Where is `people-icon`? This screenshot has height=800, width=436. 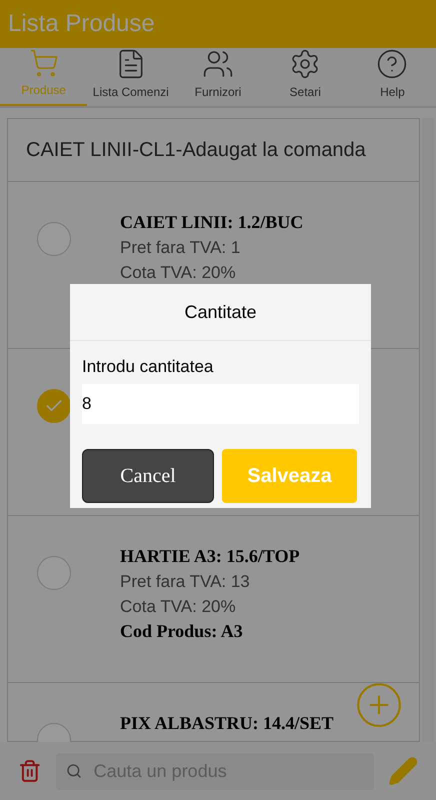
people-icon is located at coordinates (218, 64).